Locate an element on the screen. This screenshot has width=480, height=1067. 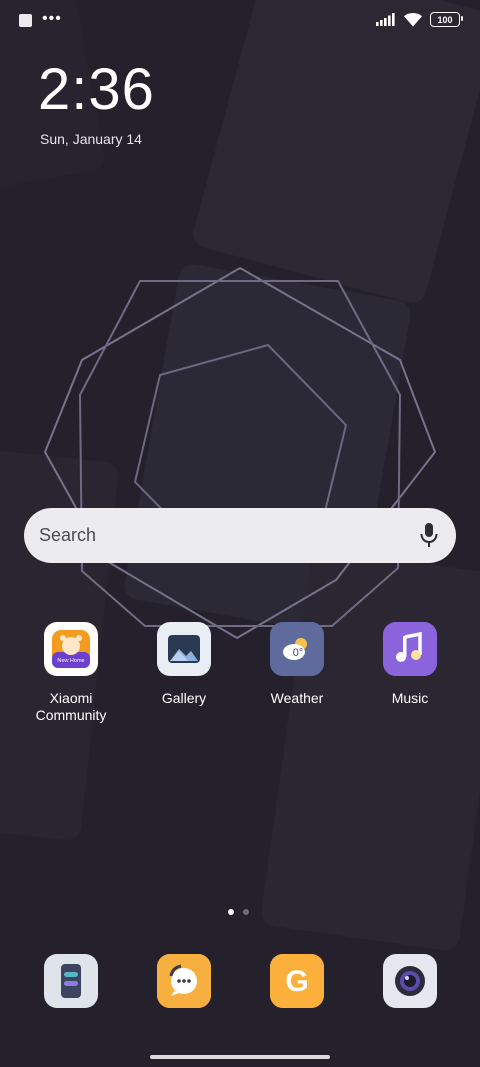
xiaomi-community-icon: New Home is located at coordinates (71, 649).